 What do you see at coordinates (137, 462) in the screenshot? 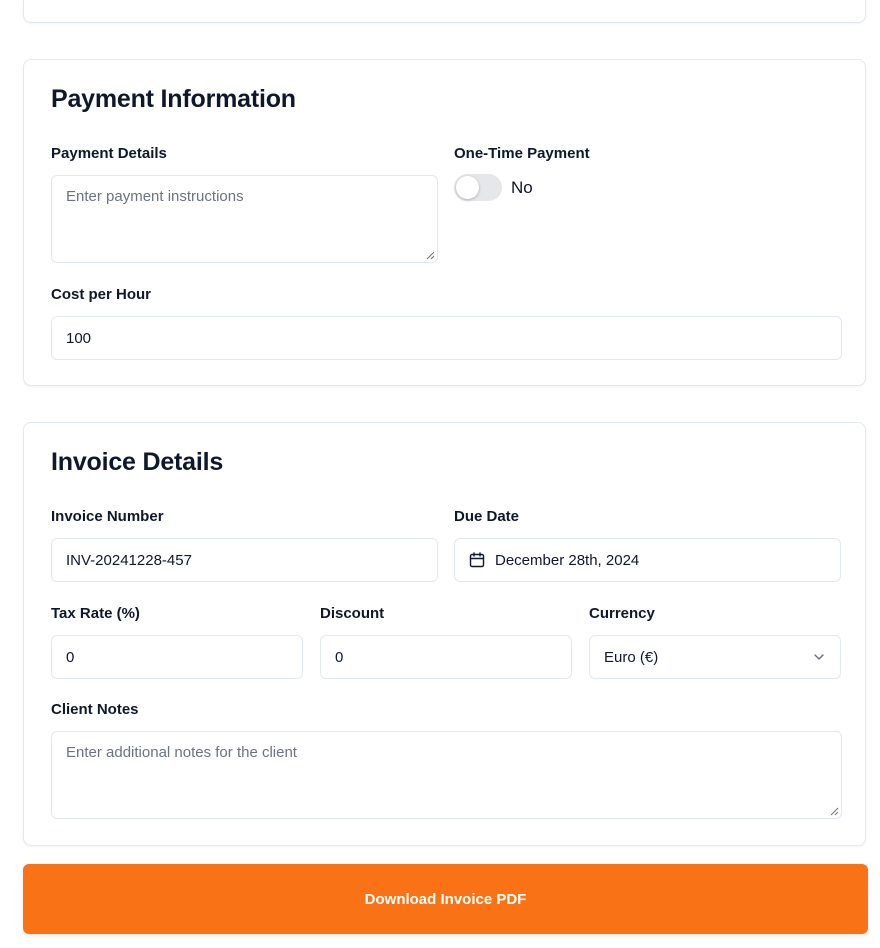
I see `invoice-details-title: Invoice Details` at bounding box center [137, 462].